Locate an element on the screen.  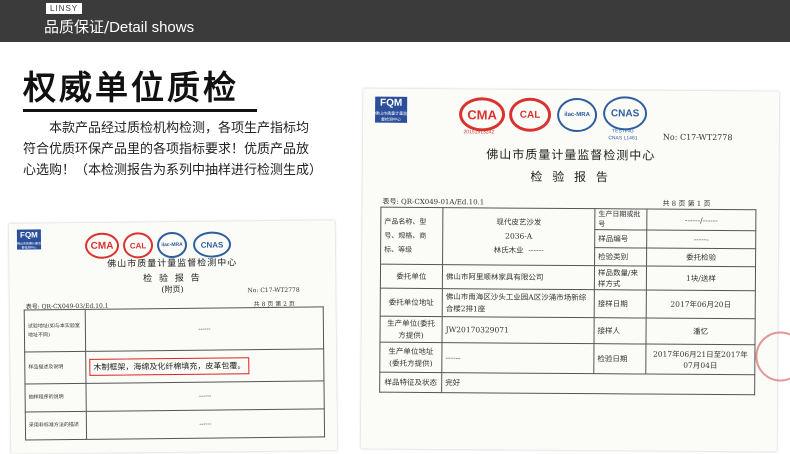
row-label: 样品描述及说明 is located at coordinates (55, 368).